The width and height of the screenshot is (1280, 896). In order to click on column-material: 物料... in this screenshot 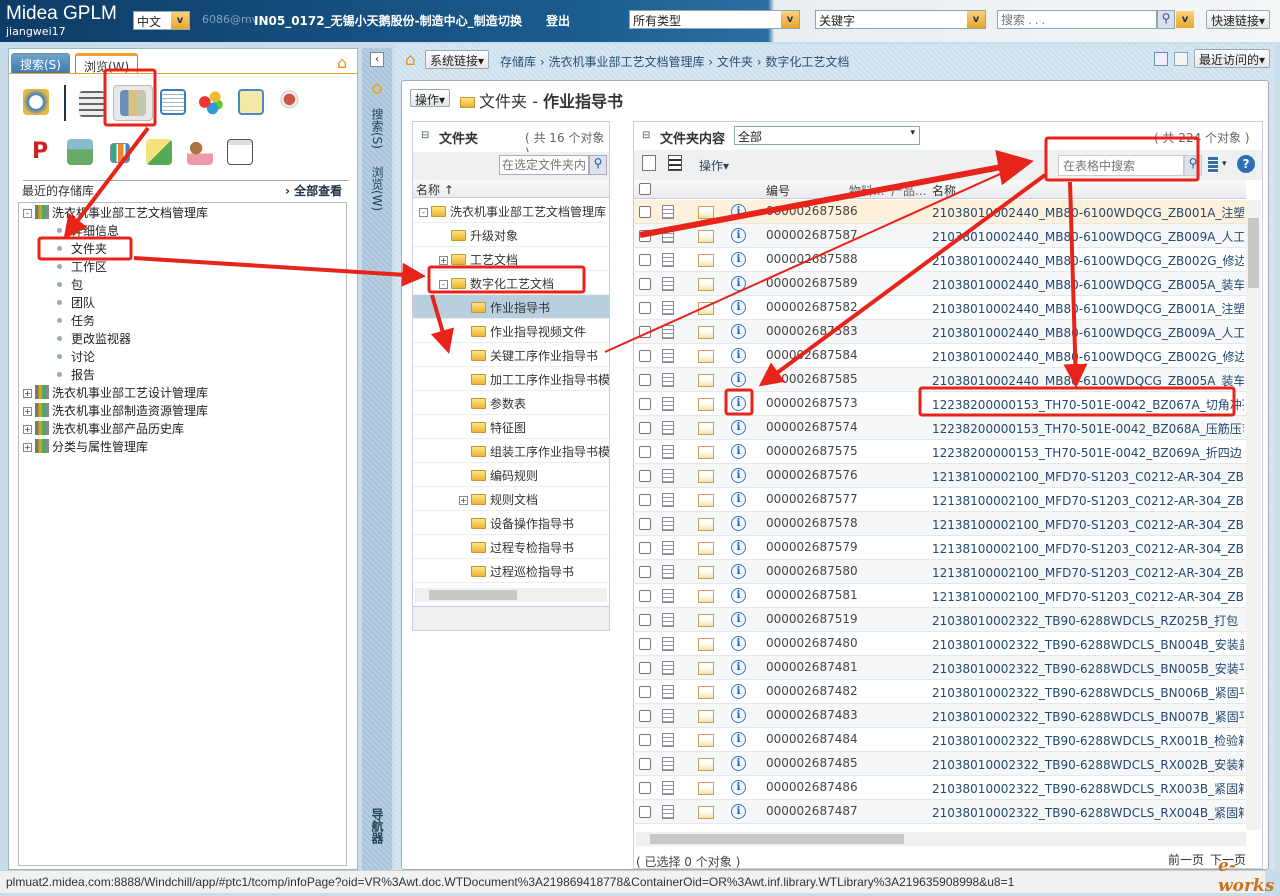, I will do `click(866, 190)`.